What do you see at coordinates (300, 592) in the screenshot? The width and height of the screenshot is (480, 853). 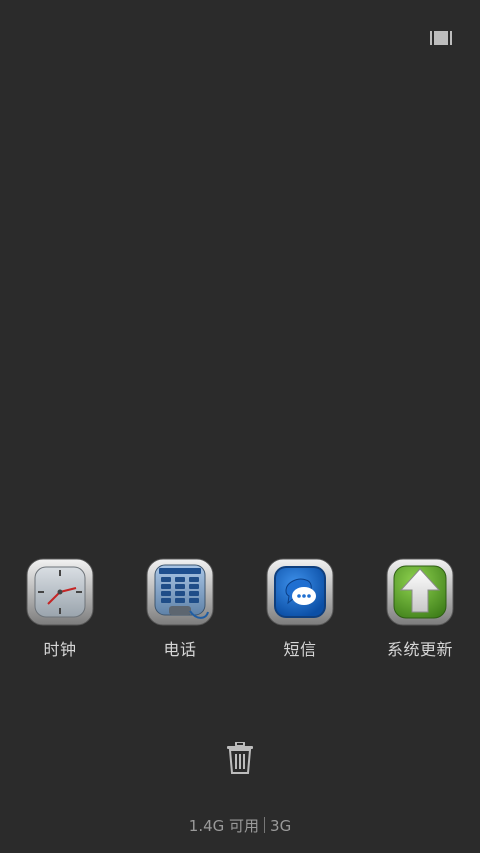 I see `messages-icon` at bounding box center [300, 592].